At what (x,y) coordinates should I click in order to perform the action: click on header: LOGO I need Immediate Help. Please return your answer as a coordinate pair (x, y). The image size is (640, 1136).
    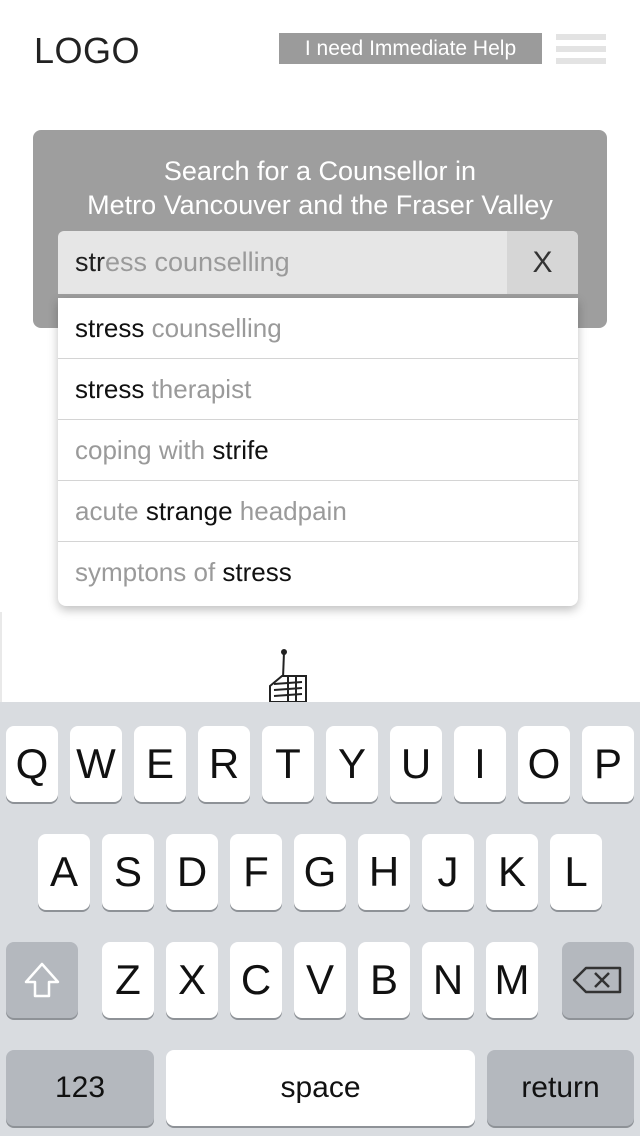
    Looking at the image, I should click on (320, 50).